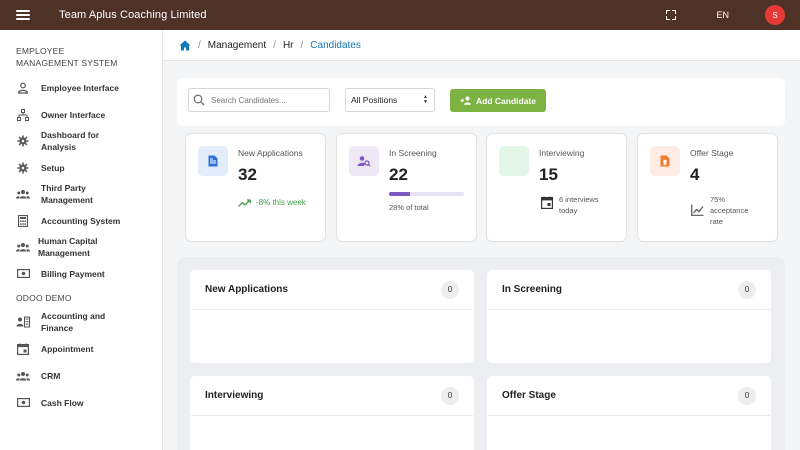 The image size is (800, 450). I want to click on interview-note: 6 interviews today, so click(581, 205).